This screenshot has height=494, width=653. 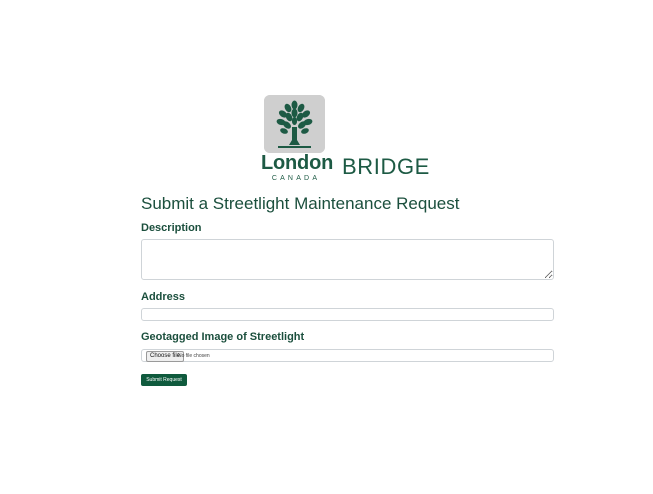 I want to click on description-field, so click(x=347, y=259).